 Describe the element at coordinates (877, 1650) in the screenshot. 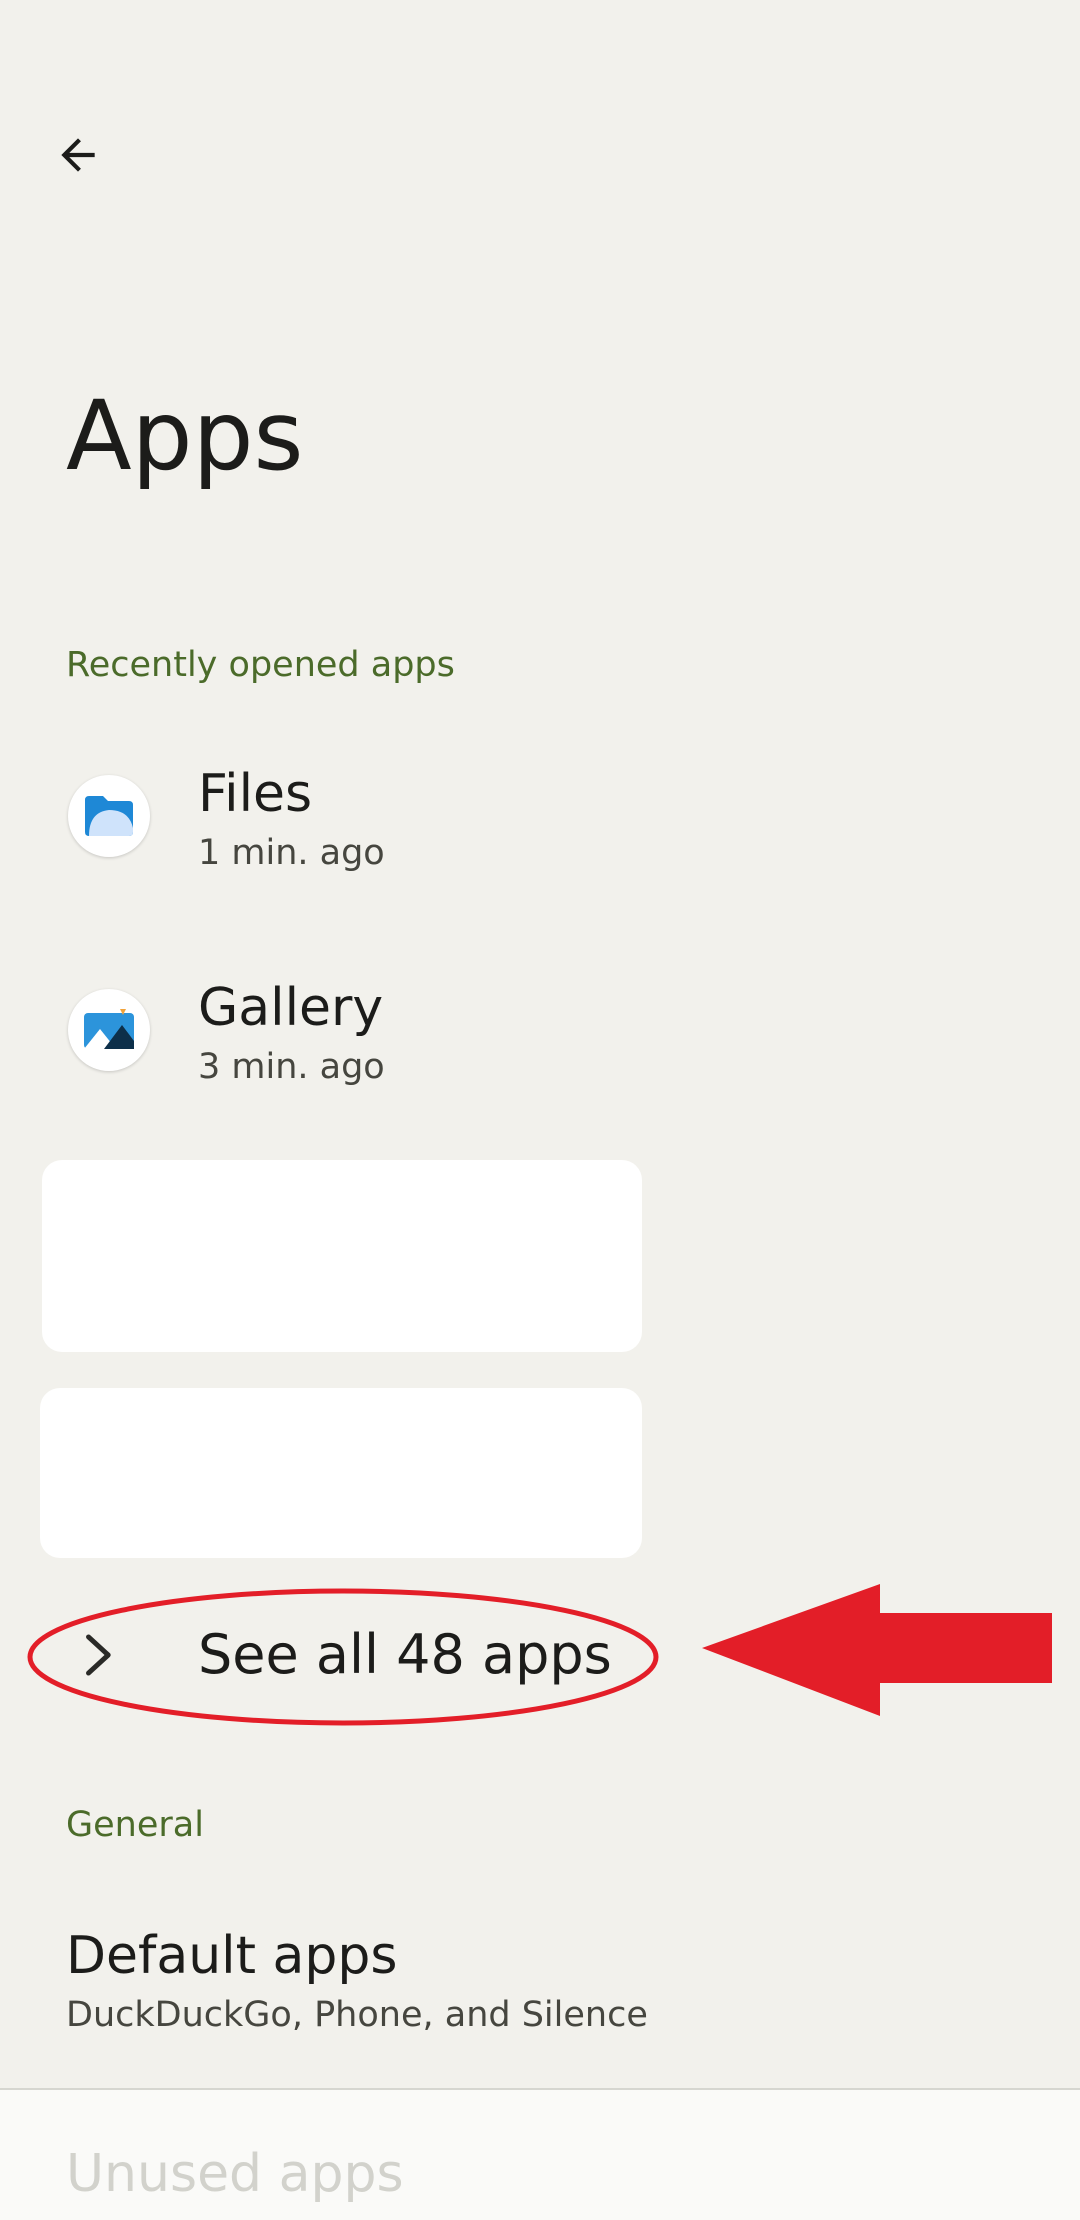

I see `annotation-arrow-icon` at that location.